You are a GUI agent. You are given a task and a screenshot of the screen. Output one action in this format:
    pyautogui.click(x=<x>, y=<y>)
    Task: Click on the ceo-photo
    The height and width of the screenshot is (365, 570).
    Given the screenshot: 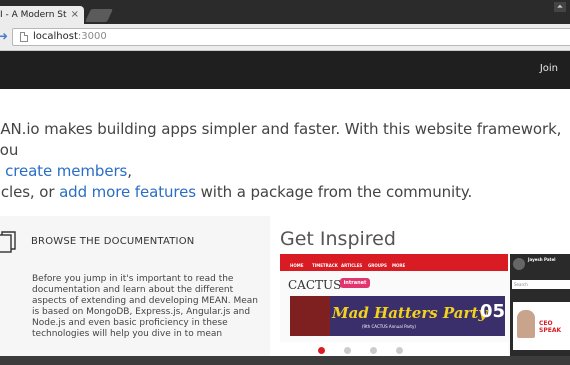 What is the action you would take?
    pyautogui.click(x=526, y=324)
    